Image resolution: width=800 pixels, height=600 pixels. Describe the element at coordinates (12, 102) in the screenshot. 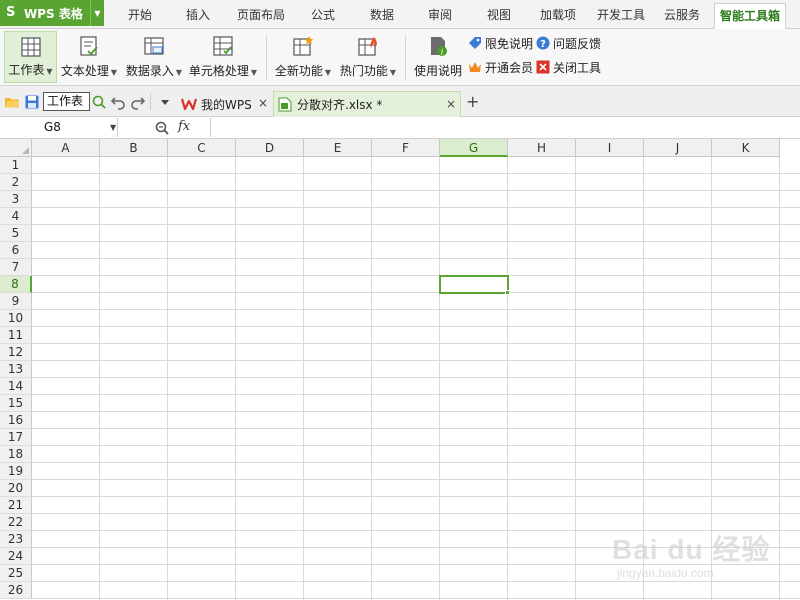

I see `open-folder-icon` at that location.